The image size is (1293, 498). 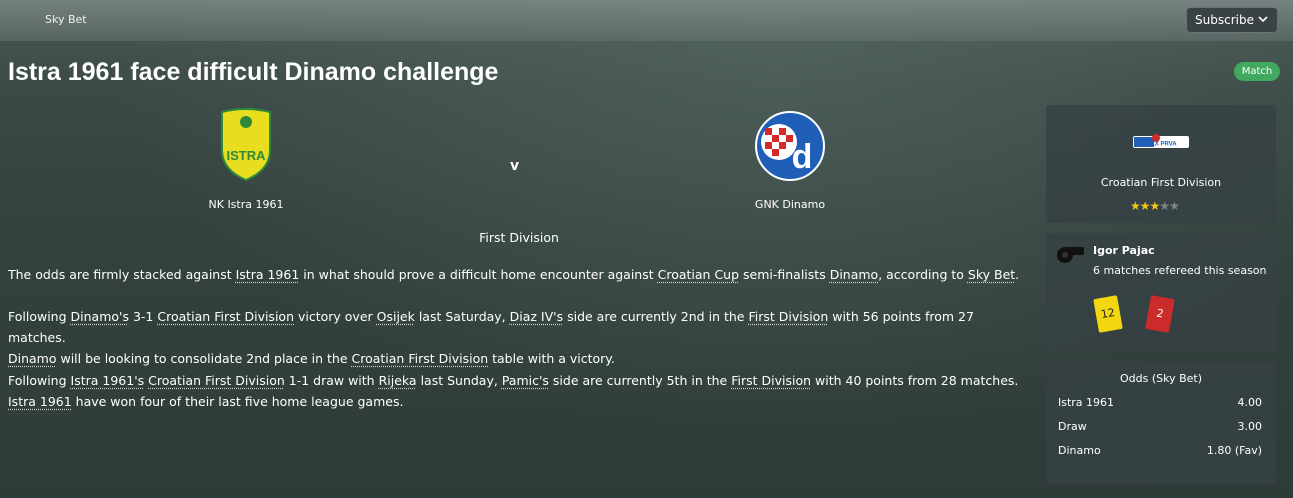 I want to click on competition-name: Croatian First Division, so click(x=1161, y=182).